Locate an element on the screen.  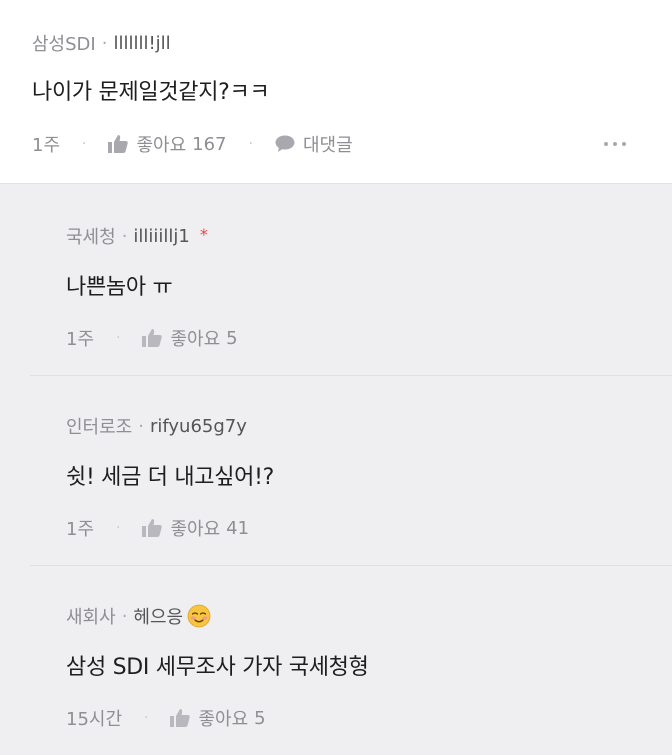
reply-author-company: 인터로조 is located at coordinates (99, 426).